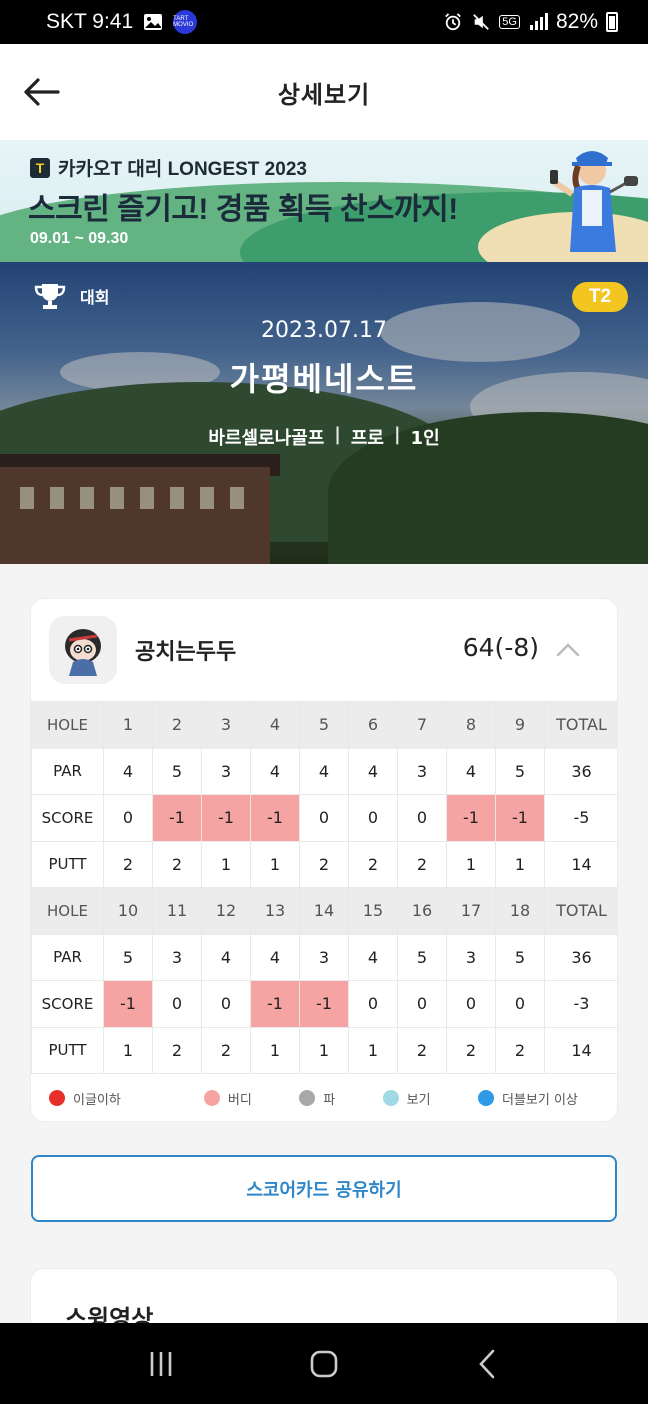  I want to click on hole-cell: 15, so click(373, 911).